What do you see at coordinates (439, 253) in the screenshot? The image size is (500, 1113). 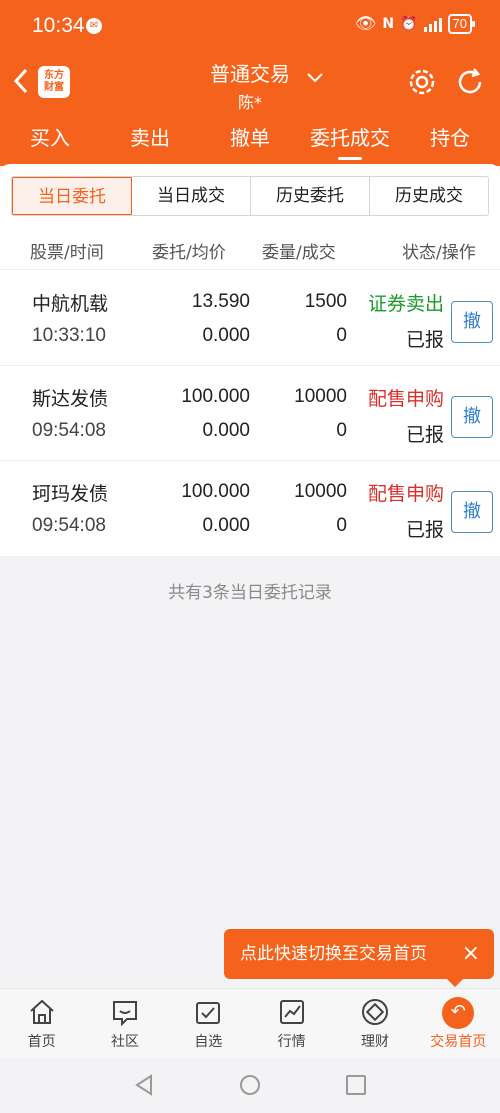 I see `column-status: 状态/操作` at bounding box center [439, 253].